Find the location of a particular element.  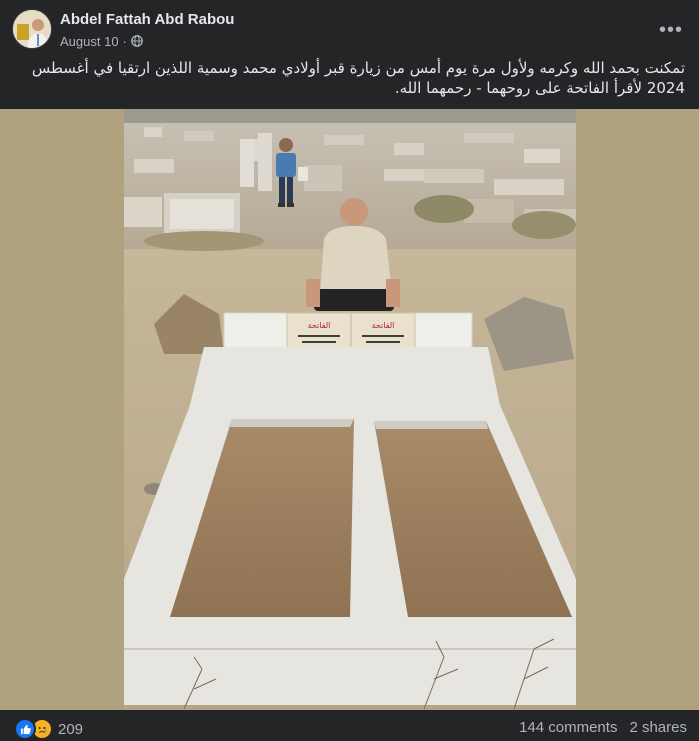

author-avatar is located at coordinates (32, 29).